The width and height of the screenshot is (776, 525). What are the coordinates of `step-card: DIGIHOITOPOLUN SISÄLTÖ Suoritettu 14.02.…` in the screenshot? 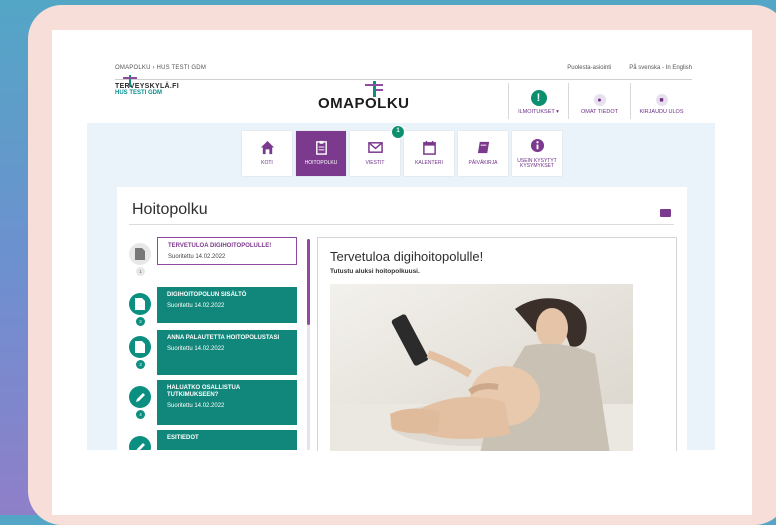 It's located at (227, 305).